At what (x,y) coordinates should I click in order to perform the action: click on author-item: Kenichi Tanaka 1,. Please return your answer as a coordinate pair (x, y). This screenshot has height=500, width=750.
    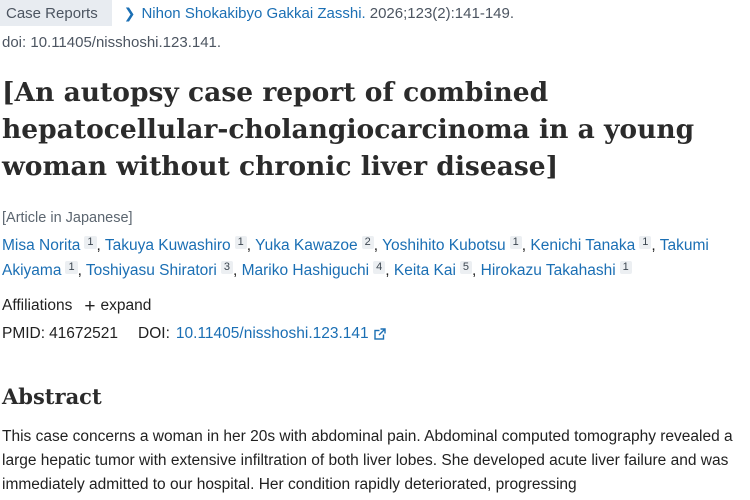
    Looking at the image, I should click on (593, 245).